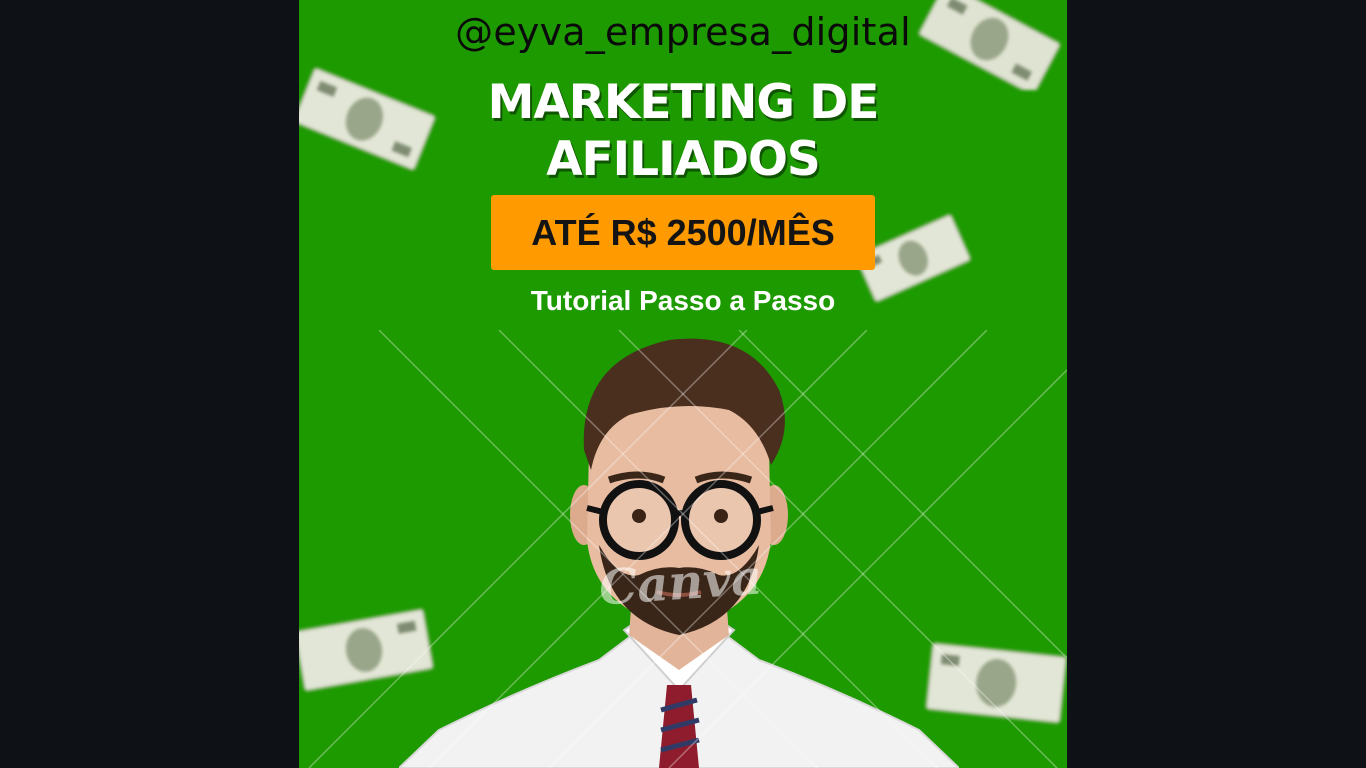 This screenshot has height=768, width=1366. Describe the element at coordinates (683, 32) in the screenshot. I see `instagram-handle: @eyva_empresa_digital` at that location.